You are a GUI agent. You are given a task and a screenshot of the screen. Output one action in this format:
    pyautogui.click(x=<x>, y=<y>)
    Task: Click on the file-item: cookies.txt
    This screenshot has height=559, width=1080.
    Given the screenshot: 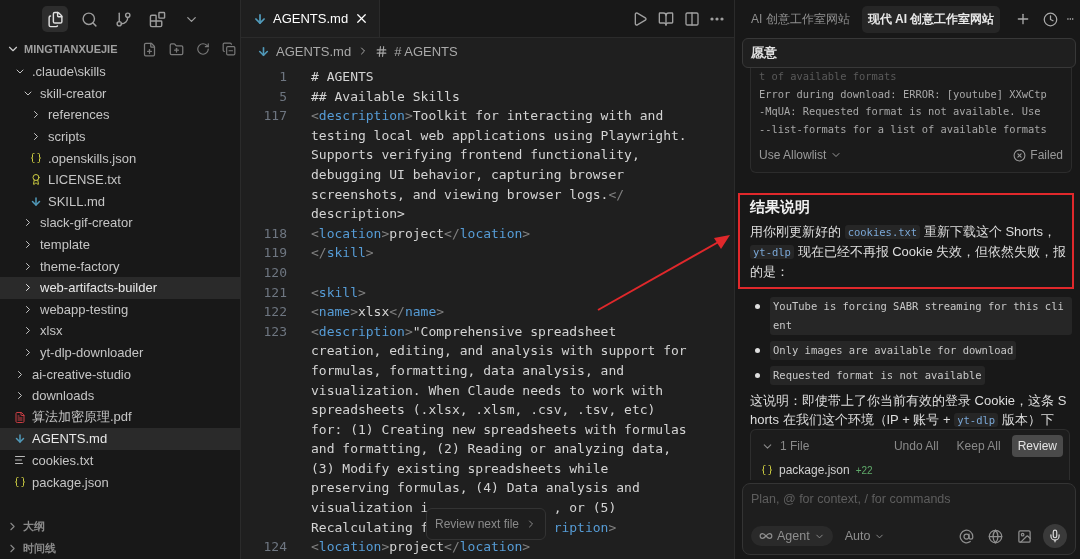 What is the action you would take?
    pyautogui.click(x=120, y=460)
    